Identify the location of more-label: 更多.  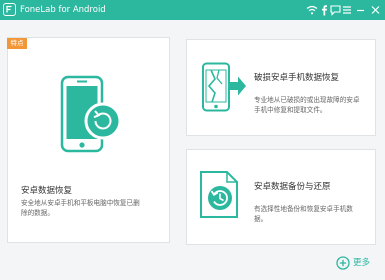
(362, 263).